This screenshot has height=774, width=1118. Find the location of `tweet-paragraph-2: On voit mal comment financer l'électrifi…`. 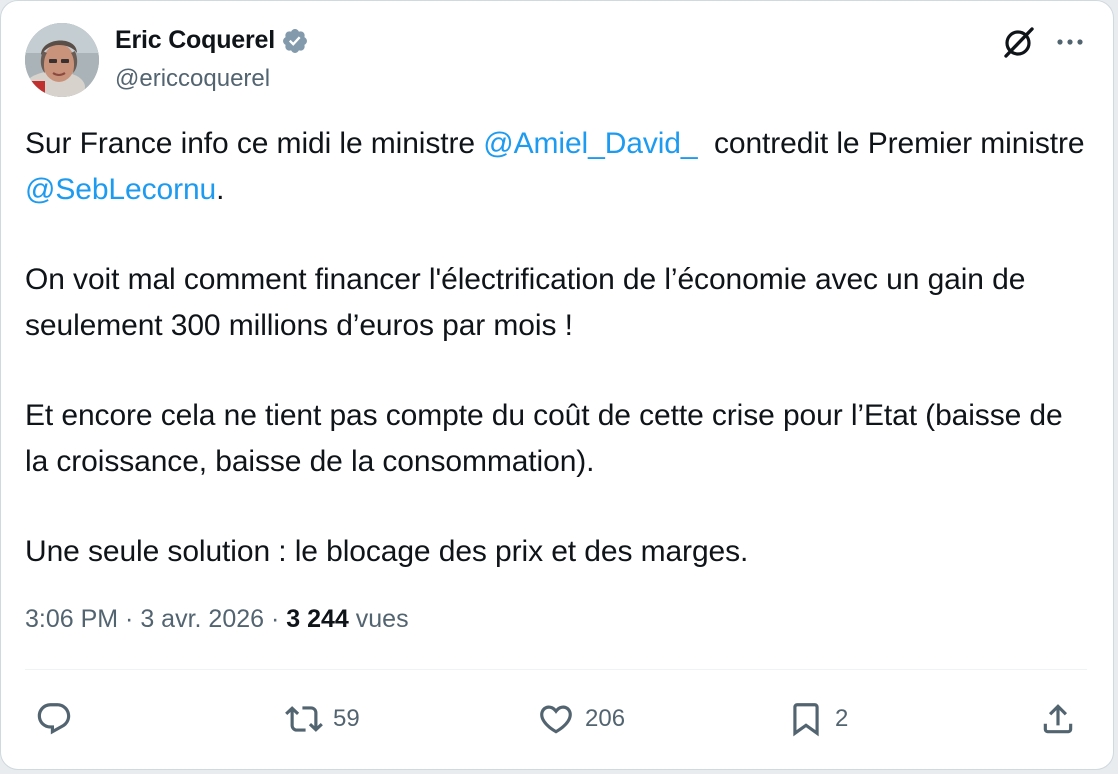

tweet-paragraph-2: On voit mal comment financer l'électrifi… is located at coordinates (525, 302).